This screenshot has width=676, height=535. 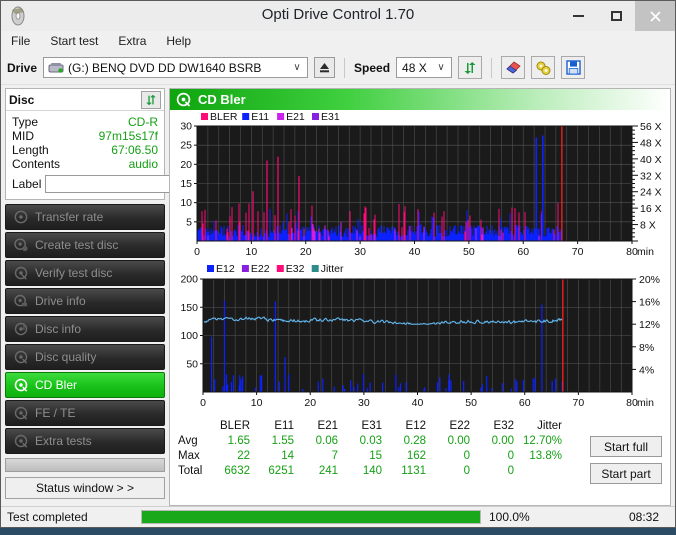 I want to click on svg-text: 150, so click(x=189, y=308).